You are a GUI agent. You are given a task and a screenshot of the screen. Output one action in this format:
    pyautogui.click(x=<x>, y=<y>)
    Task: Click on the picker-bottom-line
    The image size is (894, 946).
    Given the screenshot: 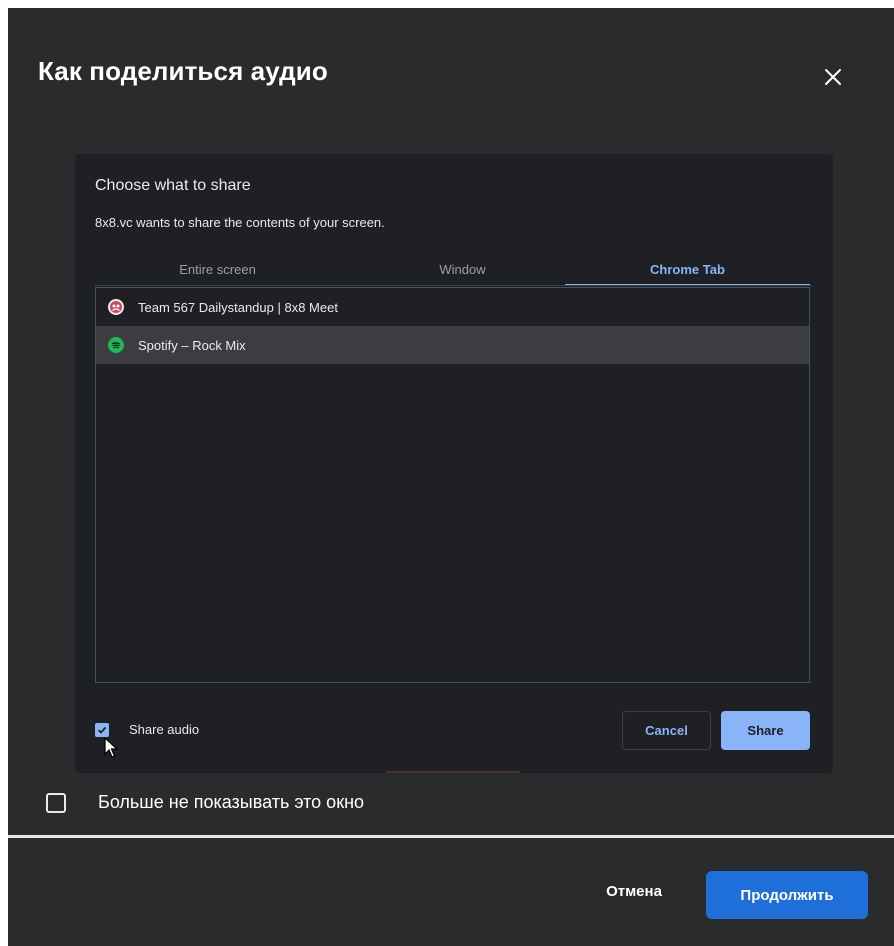 What is the action you would take?
    pyautogui.click(x=453, y=772)
    